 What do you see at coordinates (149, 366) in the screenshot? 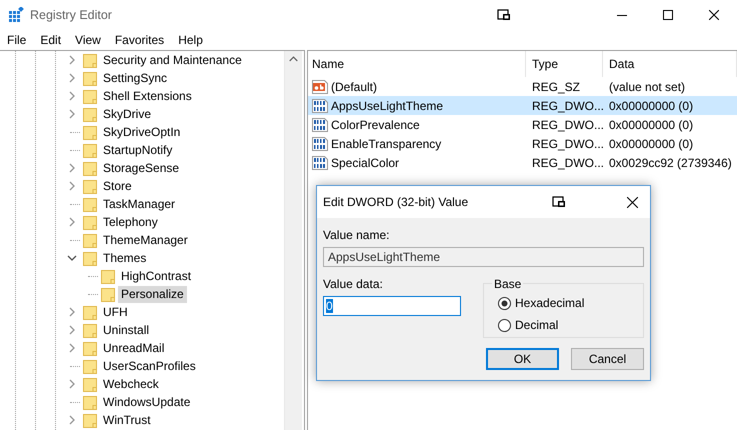
I see `tree-item: UserScanProfiles` at bounding box center [149, 366].